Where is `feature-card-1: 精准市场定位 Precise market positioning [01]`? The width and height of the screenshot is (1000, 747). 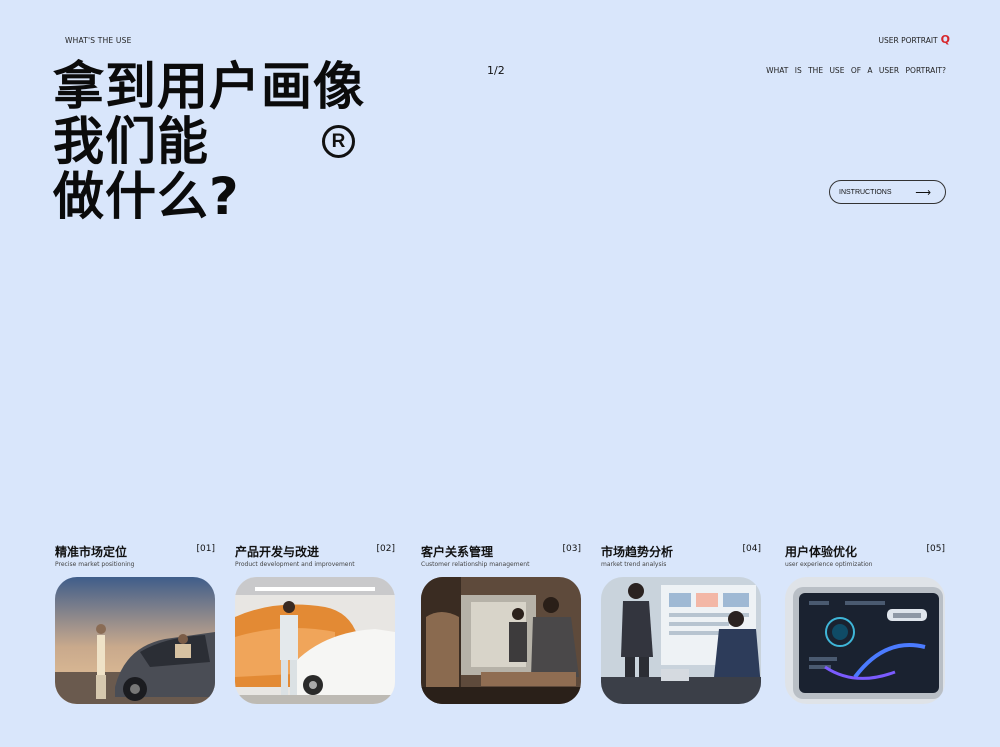 feature-card-1: 精准市场定位 Precise market positioning [01] is located at coordinates (135, 623).